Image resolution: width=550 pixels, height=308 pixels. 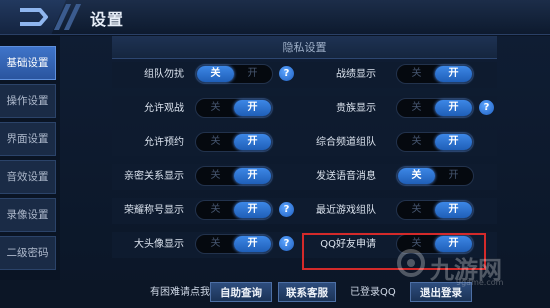 I want to click on setting-label: 允许预约, so click(x=164, y=142).